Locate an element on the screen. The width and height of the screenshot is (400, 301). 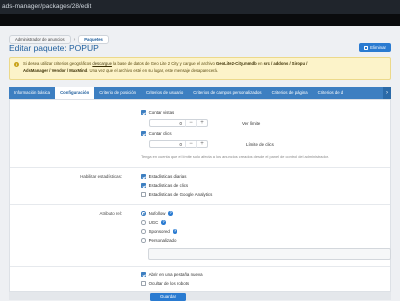
views-limit-suffix: Ver límite is located at coordinates (251, 123).